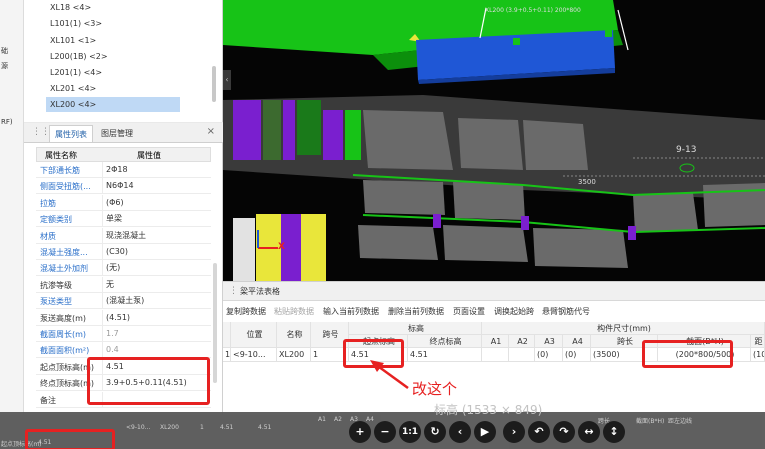 This screenshot has height=449, width=765. I want to click on drag-grip-icon: ⋮⋮, so click(41, 132).